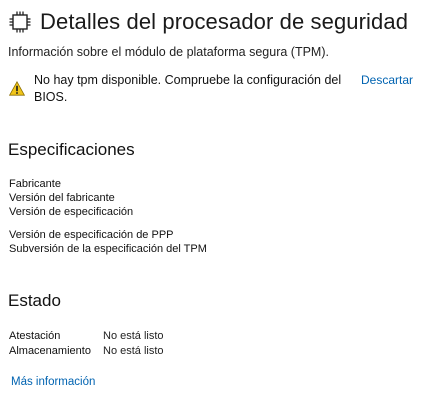 Image resolution: width=427 pixels, height=400 pixels. What do you see at coordinates (35, 336) in the screenshot?
I see `status-attestation-label: Atestación` at bounding box center [35, 336].